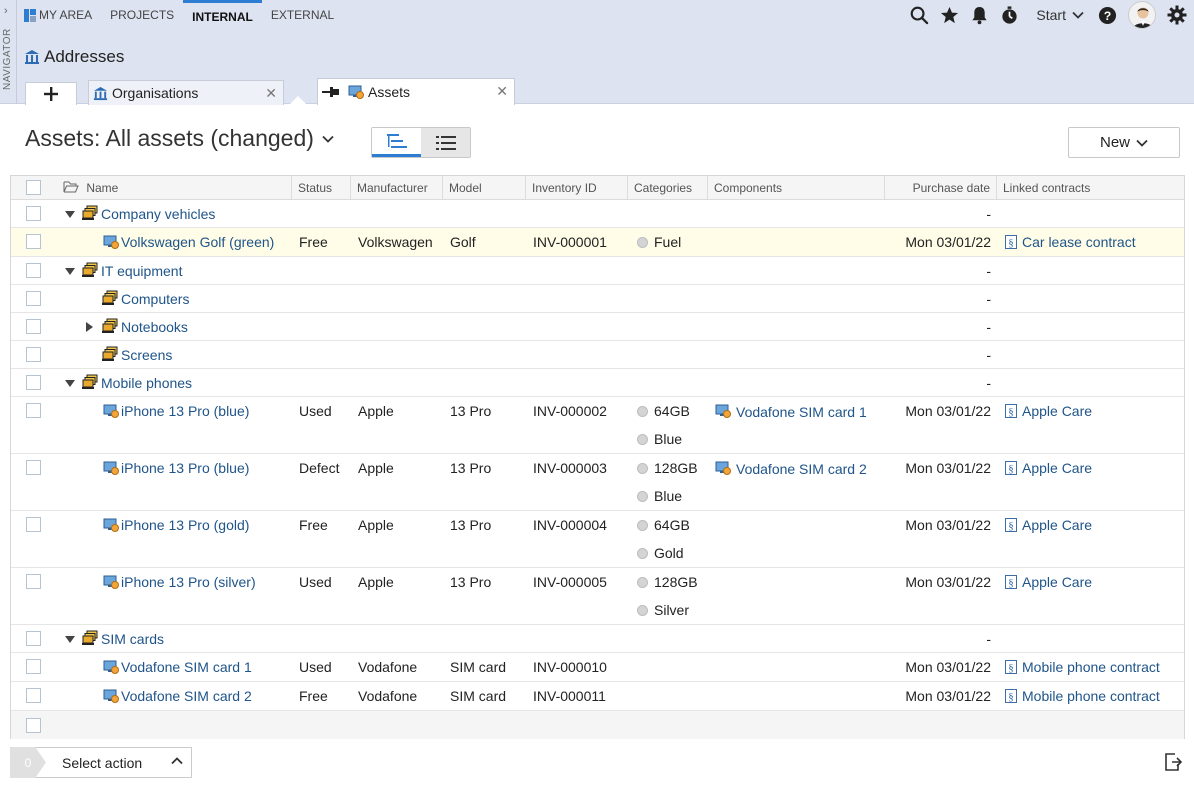 This screenshot has width=1194, height=787. I want to click on export-icon, so click(1173, 762).